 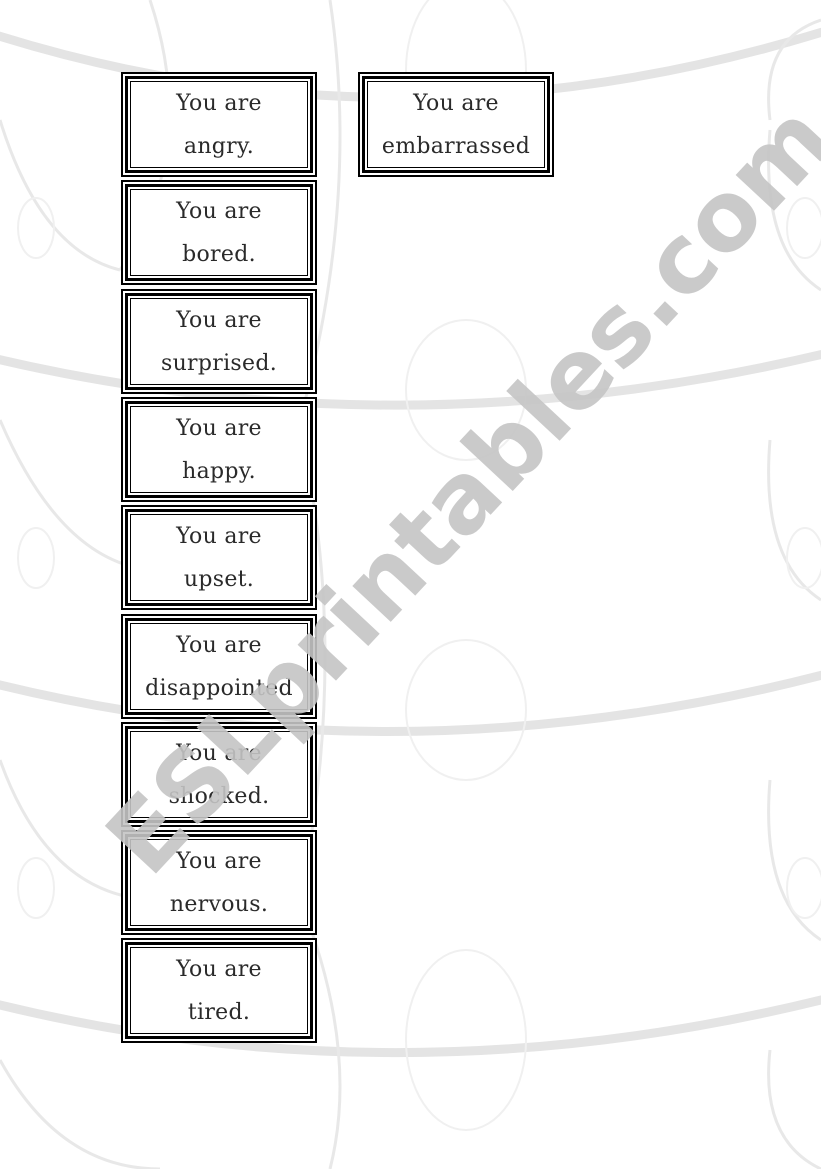 I want to click on emotion-card: You are angry., so click(x=219, y=124).